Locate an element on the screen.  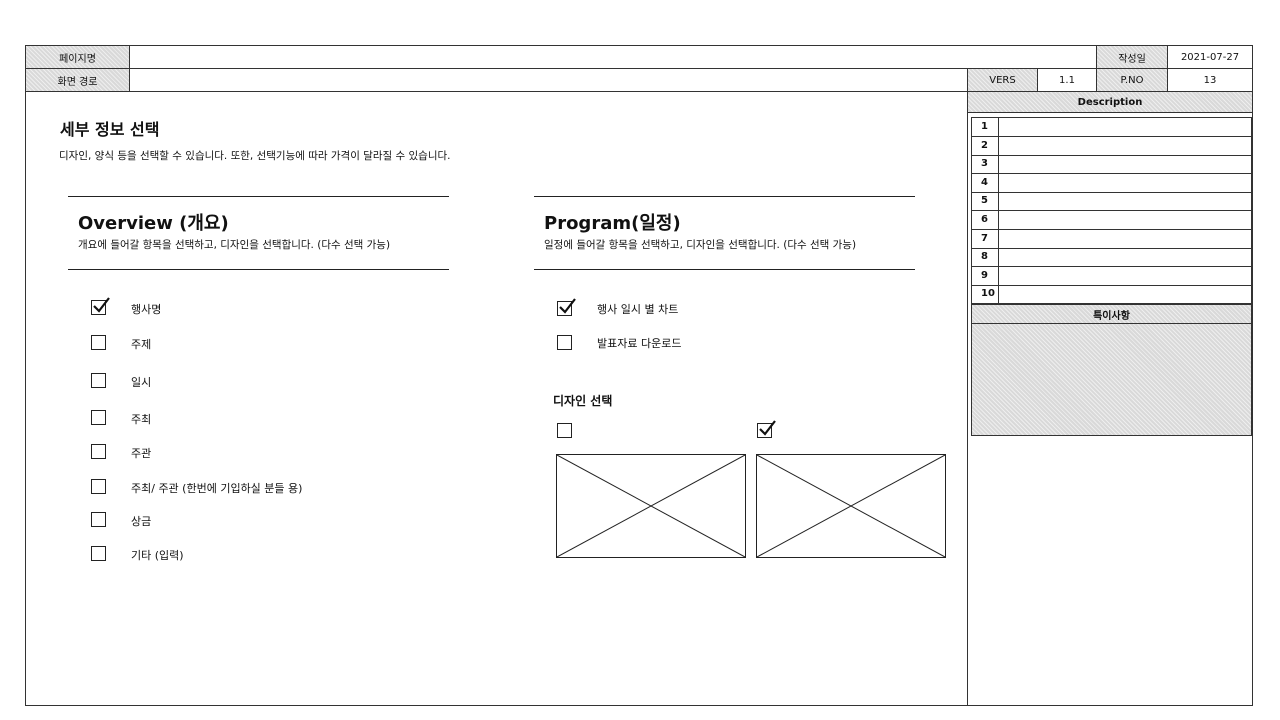
path-label: 화면 경로 is located at coordinates (77, 80).